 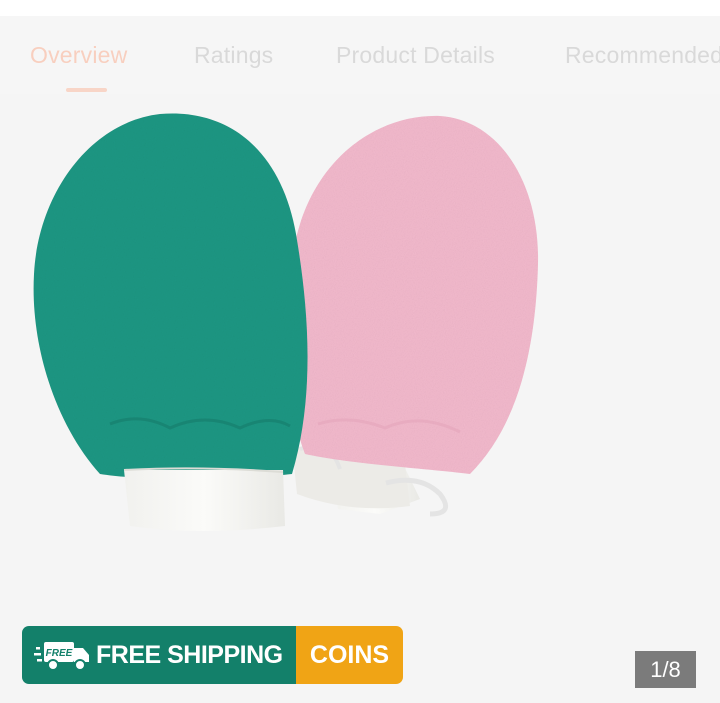 I want to click on free-badge-text: FREE, so click(x=59, y=653).